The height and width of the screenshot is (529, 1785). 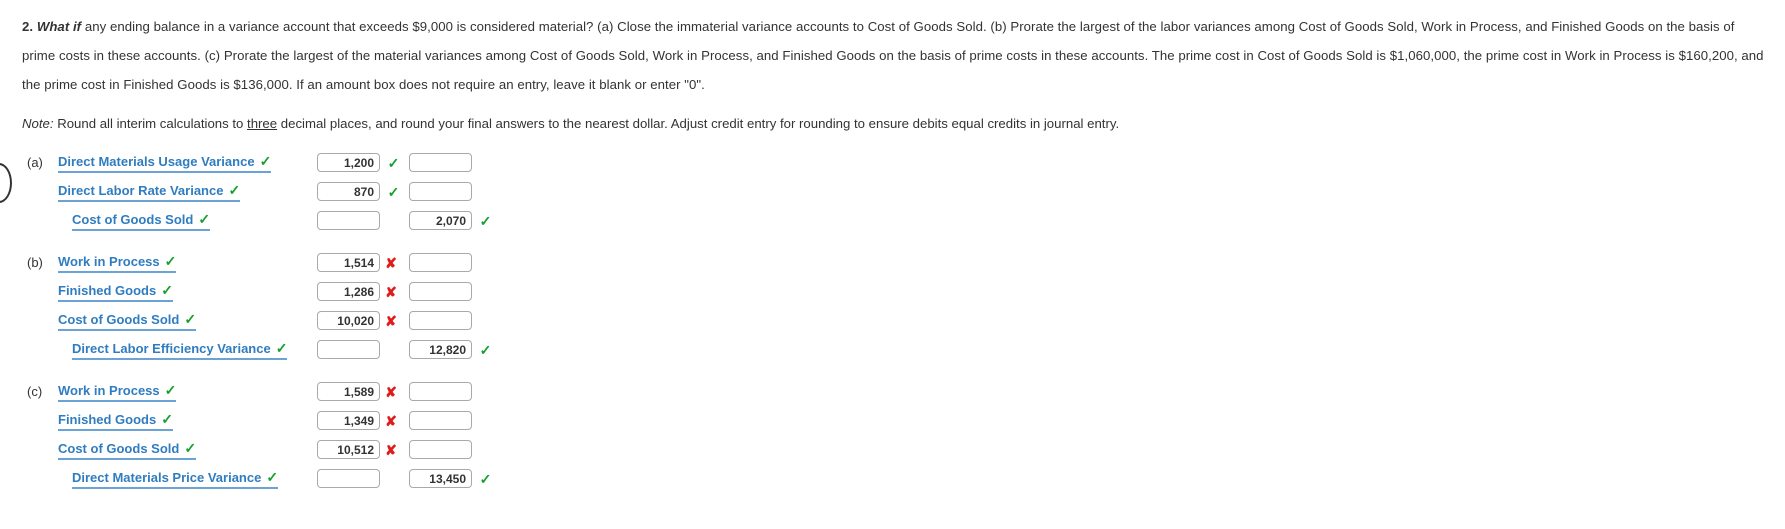 I want to click on account-name-cell: Work in Process ✓, so click(x=184, y=392).